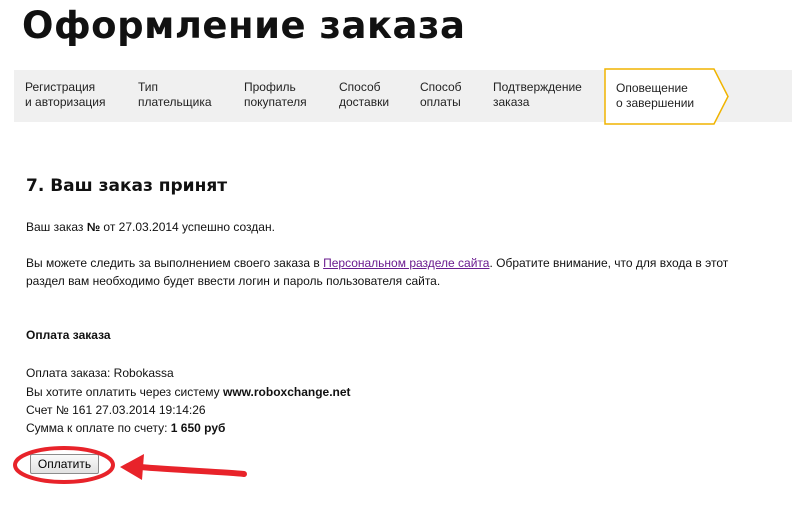 The height and width of the screenshot is (526, 792). What do you see at coordinates (98, 428) in the screenshot?
I see `payment-sum-prefix: Сумма к оплате по счету:` at bounding box center [98, 428].